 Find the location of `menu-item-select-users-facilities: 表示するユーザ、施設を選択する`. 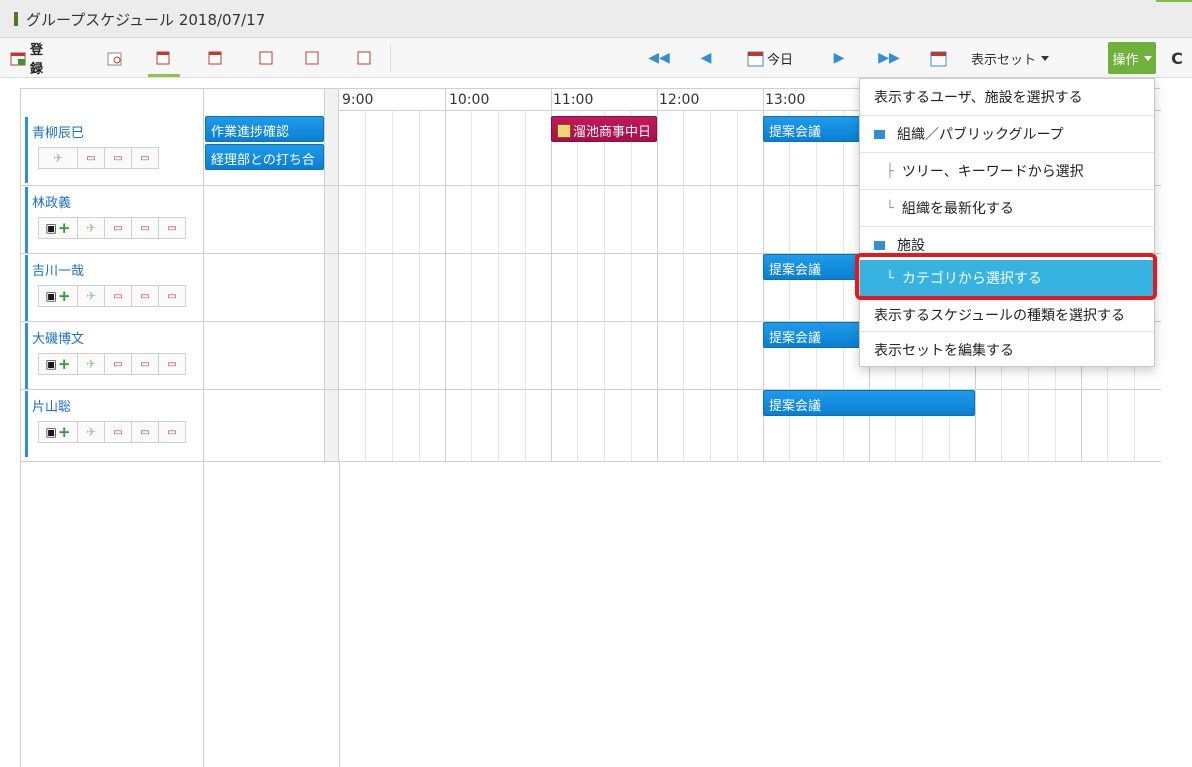

menu-item-select-users-facilities: 表示するユーザ、施設を選択する is located at coordinates (1007, 97).